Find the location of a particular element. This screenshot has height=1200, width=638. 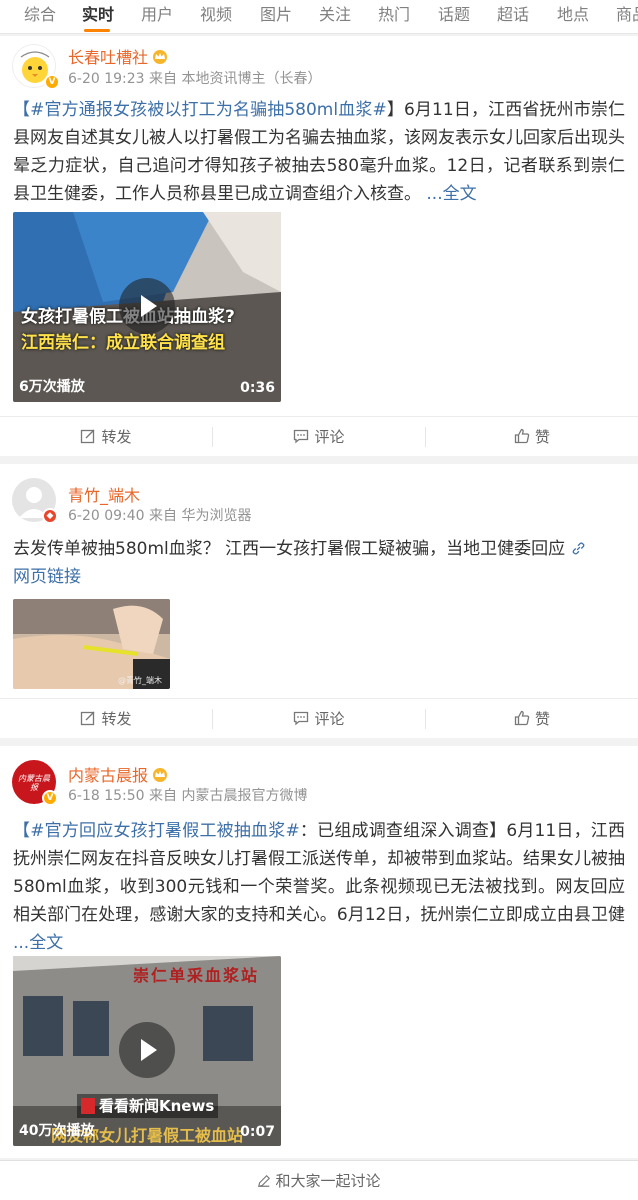

tab-video: 视频 is located at coordinates (216, 16).